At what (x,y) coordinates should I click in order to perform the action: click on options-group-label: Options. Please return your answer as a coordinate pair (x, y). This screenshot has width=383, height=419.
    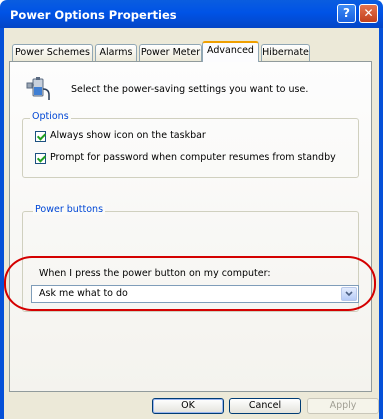
    Looking at the image, I should click on (50, 116).